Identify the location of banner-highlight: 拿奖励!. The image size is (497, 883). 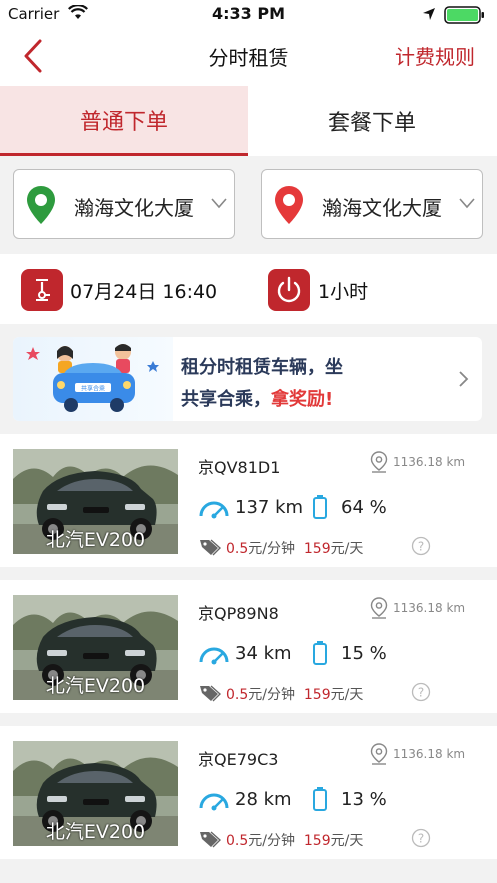
(302, 399).